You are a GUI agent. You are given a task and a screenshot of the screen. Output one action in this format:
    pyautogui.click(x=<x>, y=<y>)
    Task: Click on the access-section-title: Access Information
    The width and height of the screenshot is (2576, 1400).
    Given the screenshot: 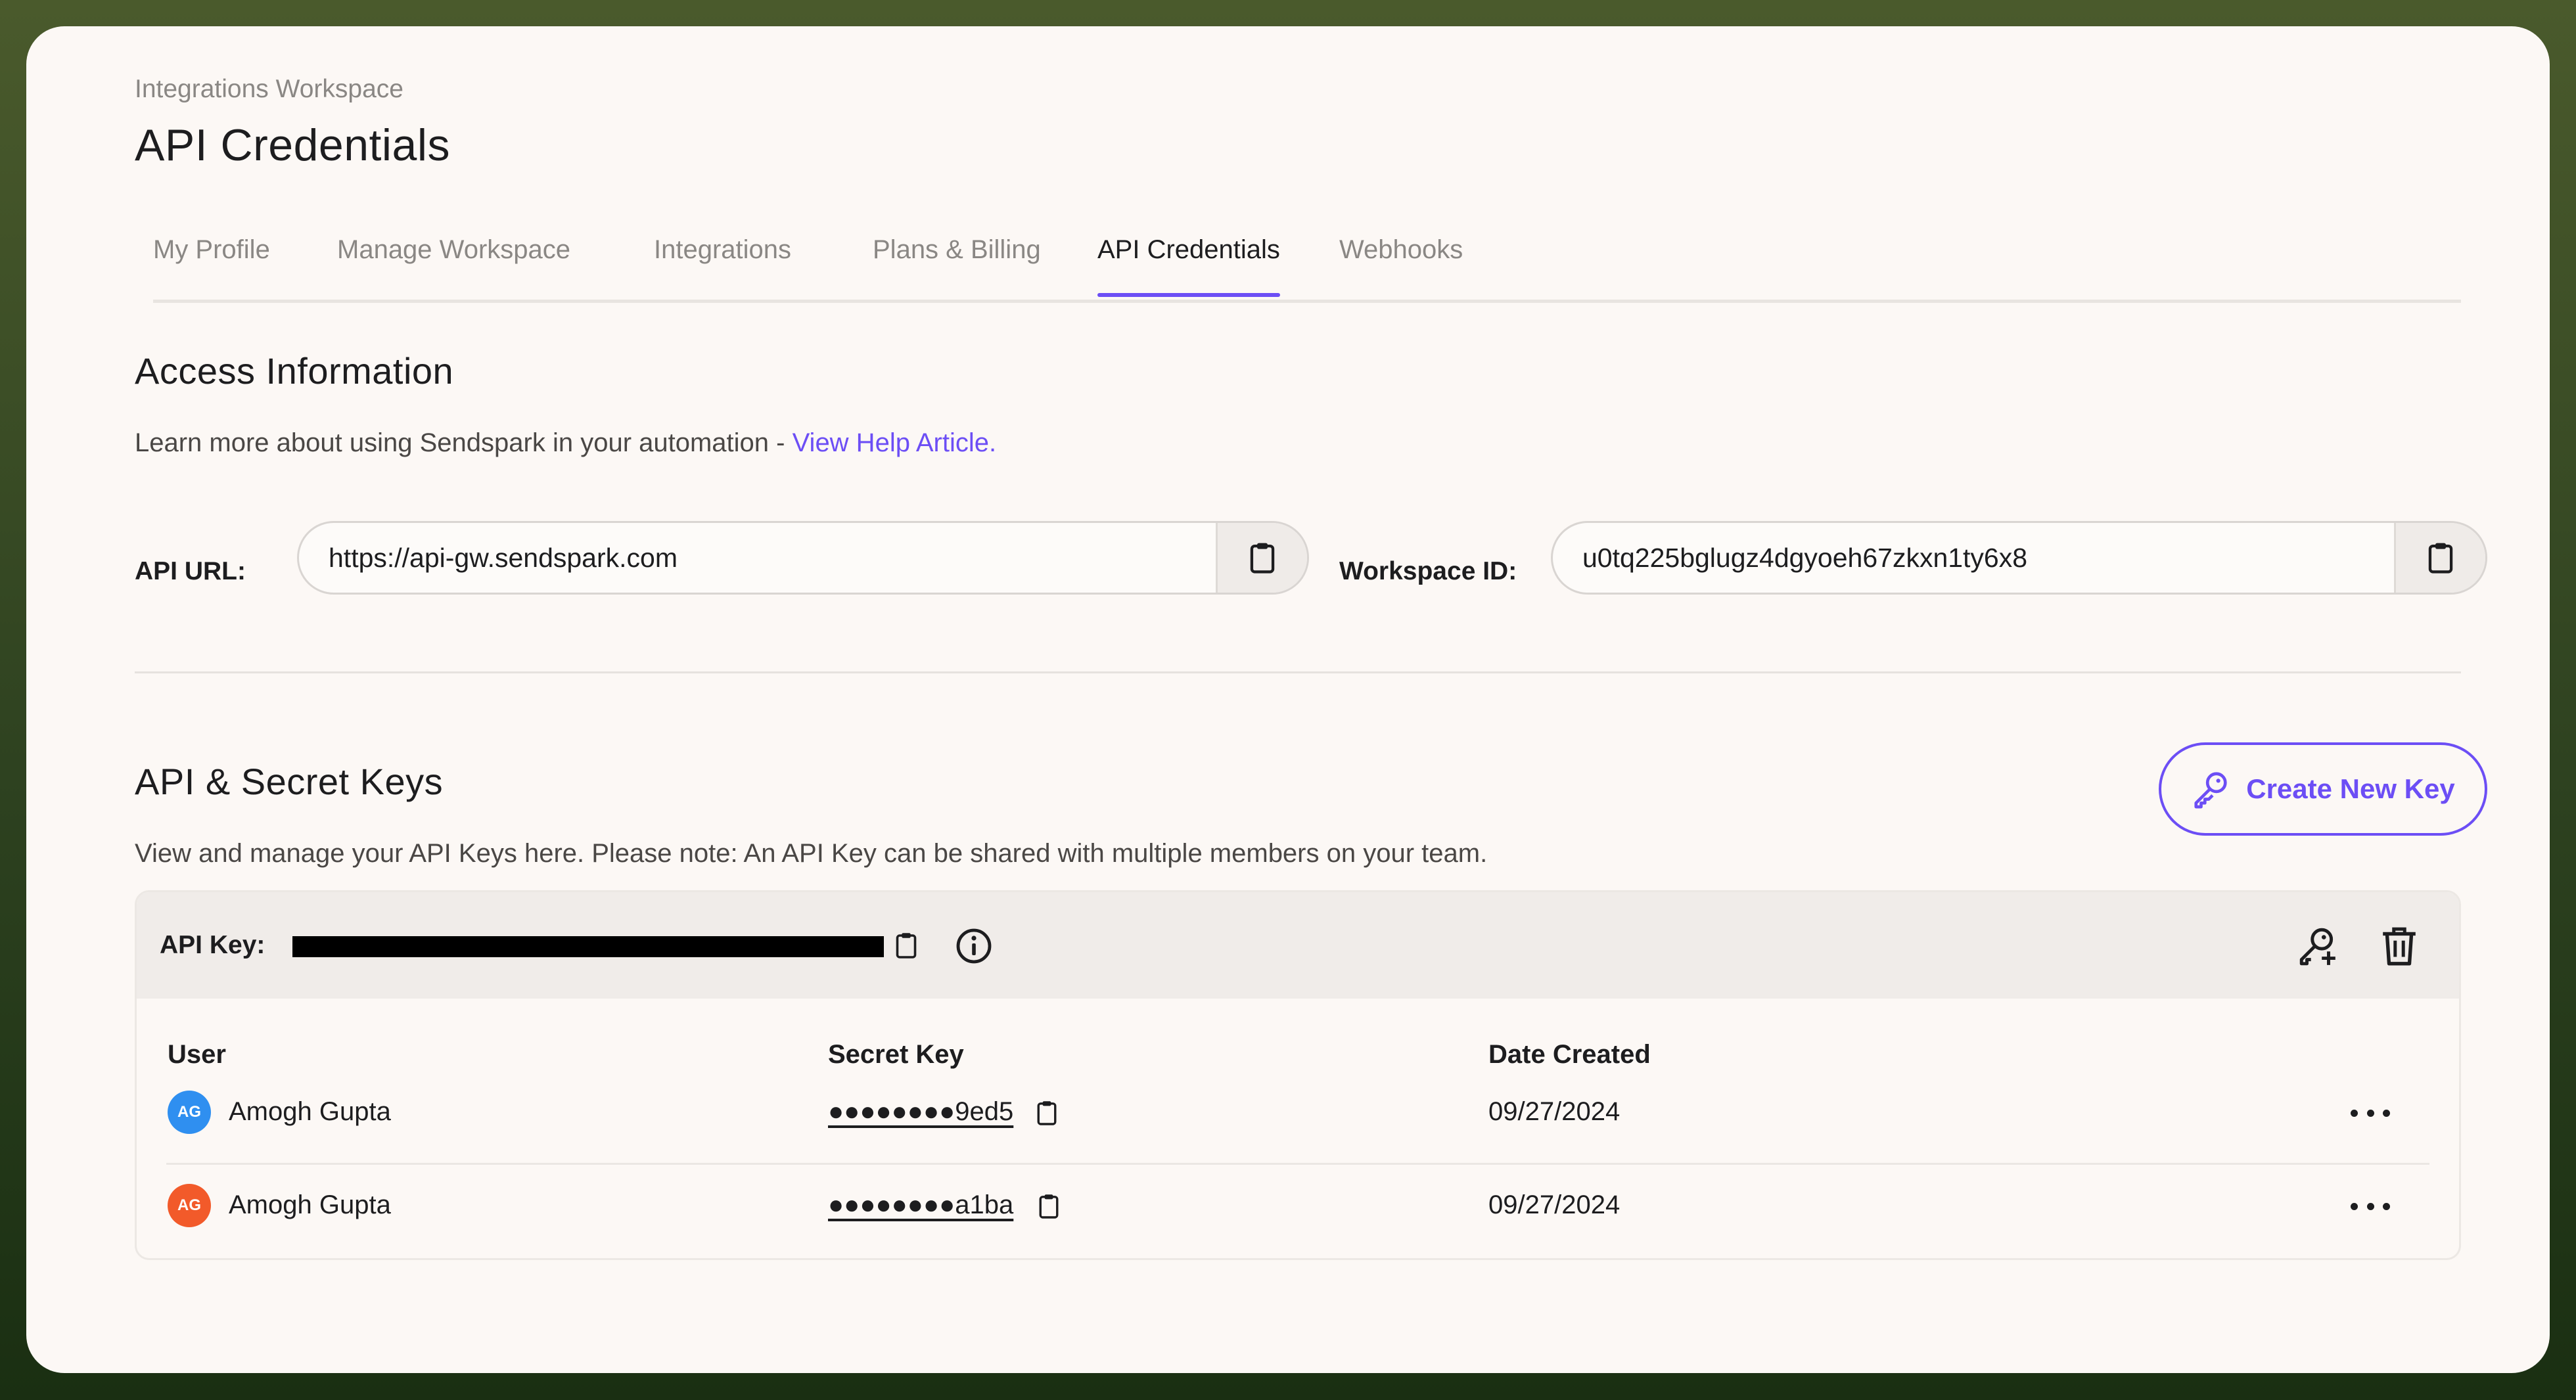 What is the action you would take?
    pyautogui.click(x=294, y=371)
    